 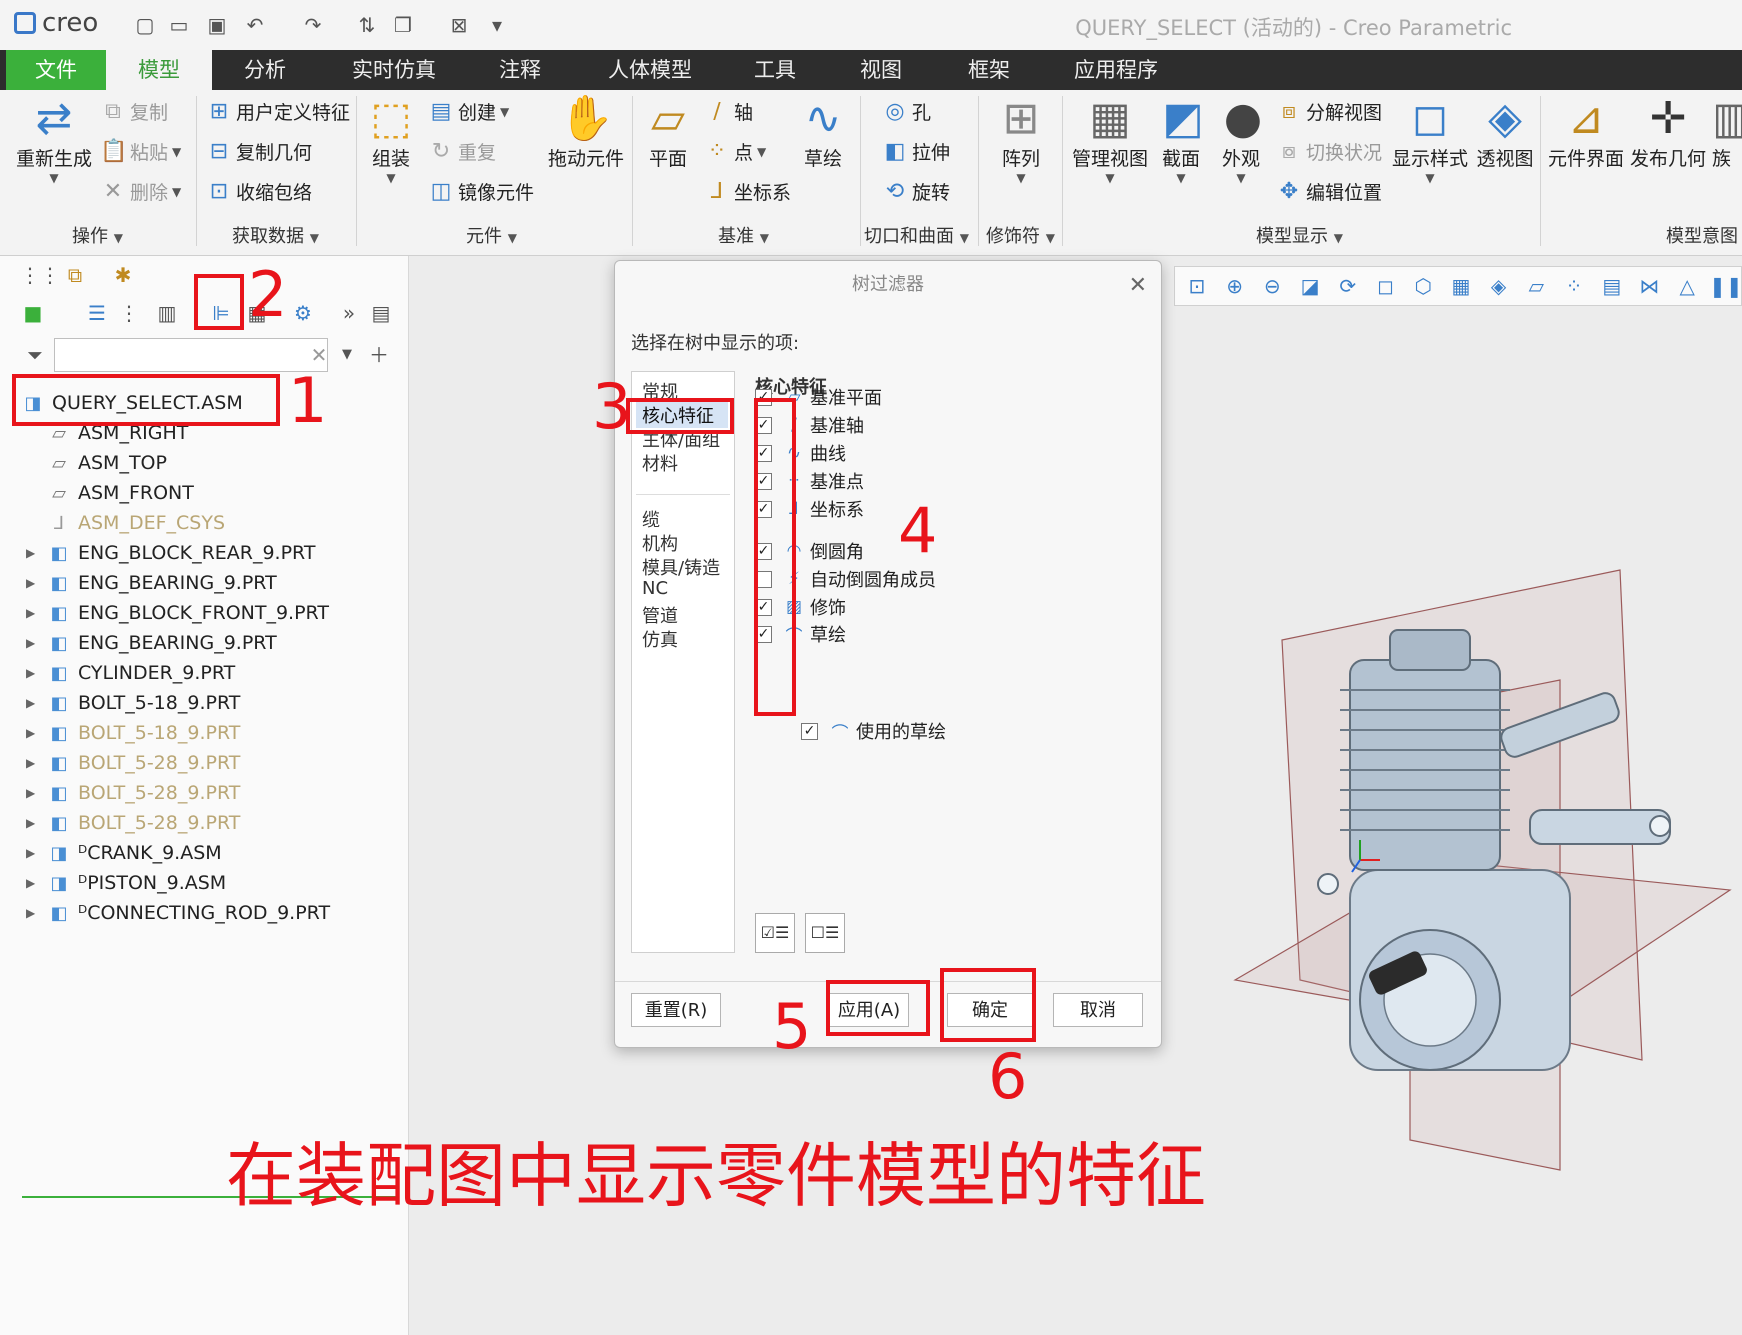 What do you see at coordinates (873, 731) in the screenshot?
I see `feature-option-used-sketch: ✓ ⌒ 使用的草绘` at bounding box center [873, 731].